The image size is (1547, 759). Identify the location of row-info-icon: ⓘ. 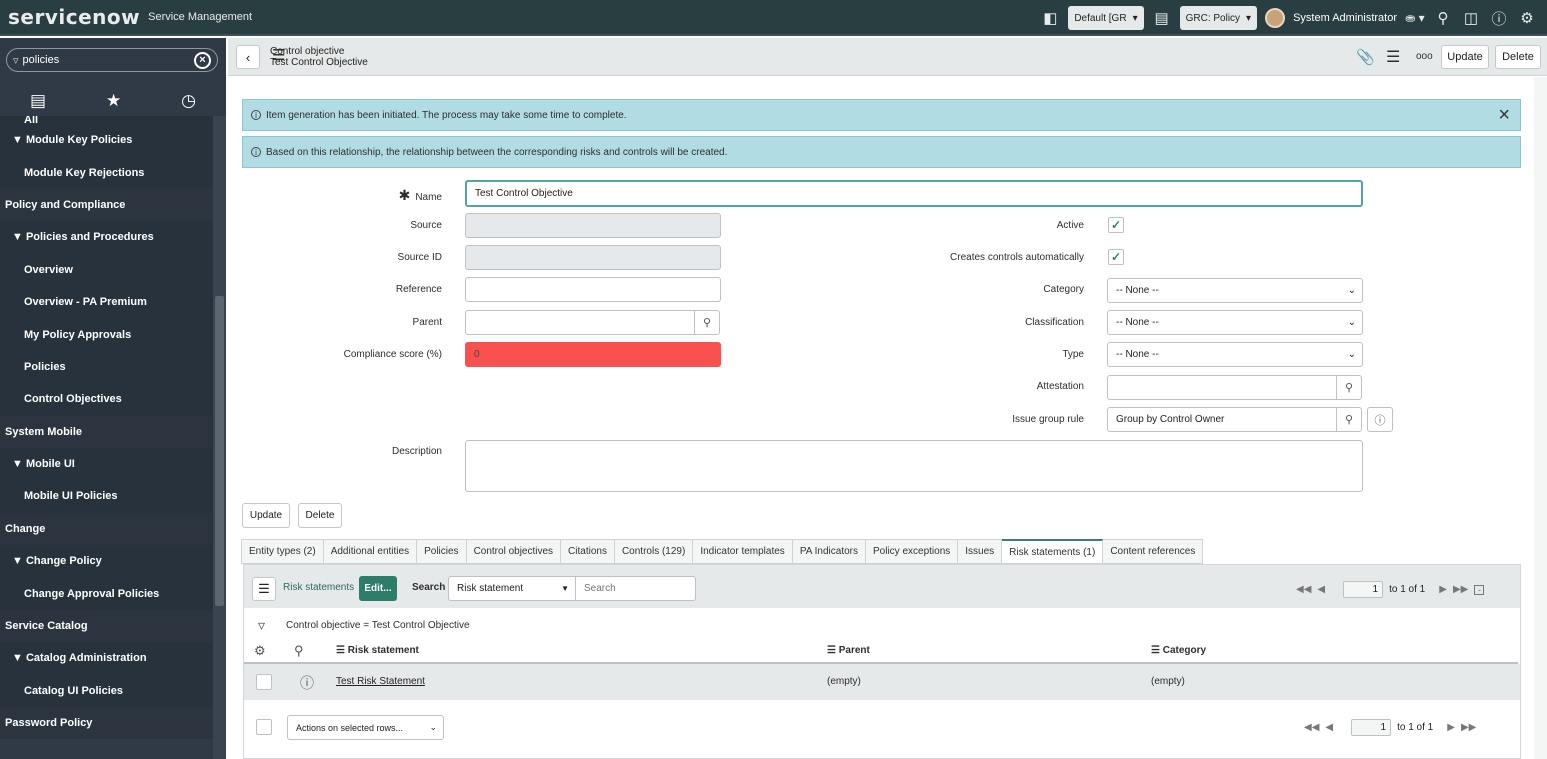
(307, 683).